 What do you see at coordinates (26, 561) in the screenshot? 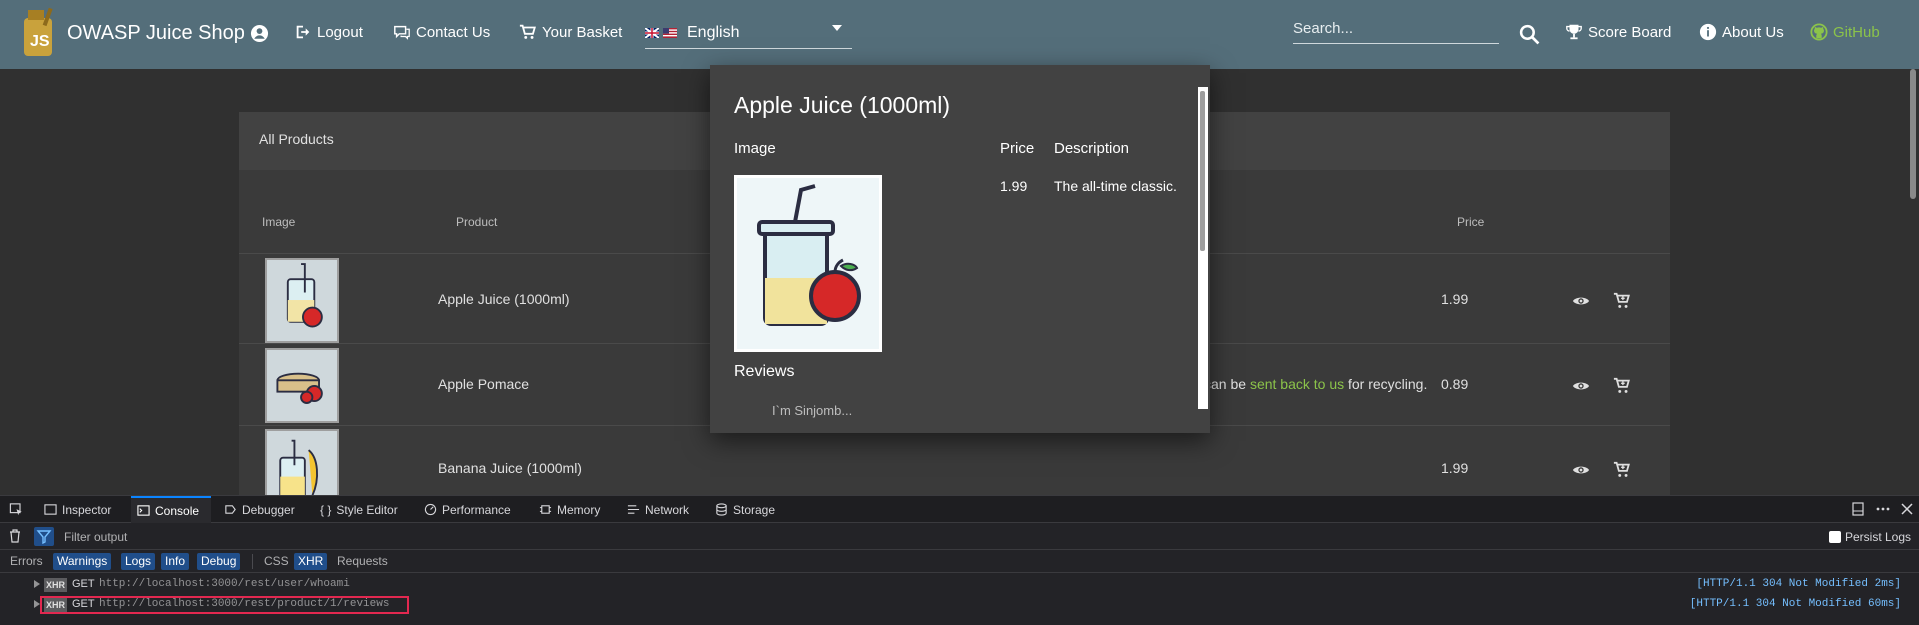
I see `filter-errors: Errors` at bounding box center [26, 561].